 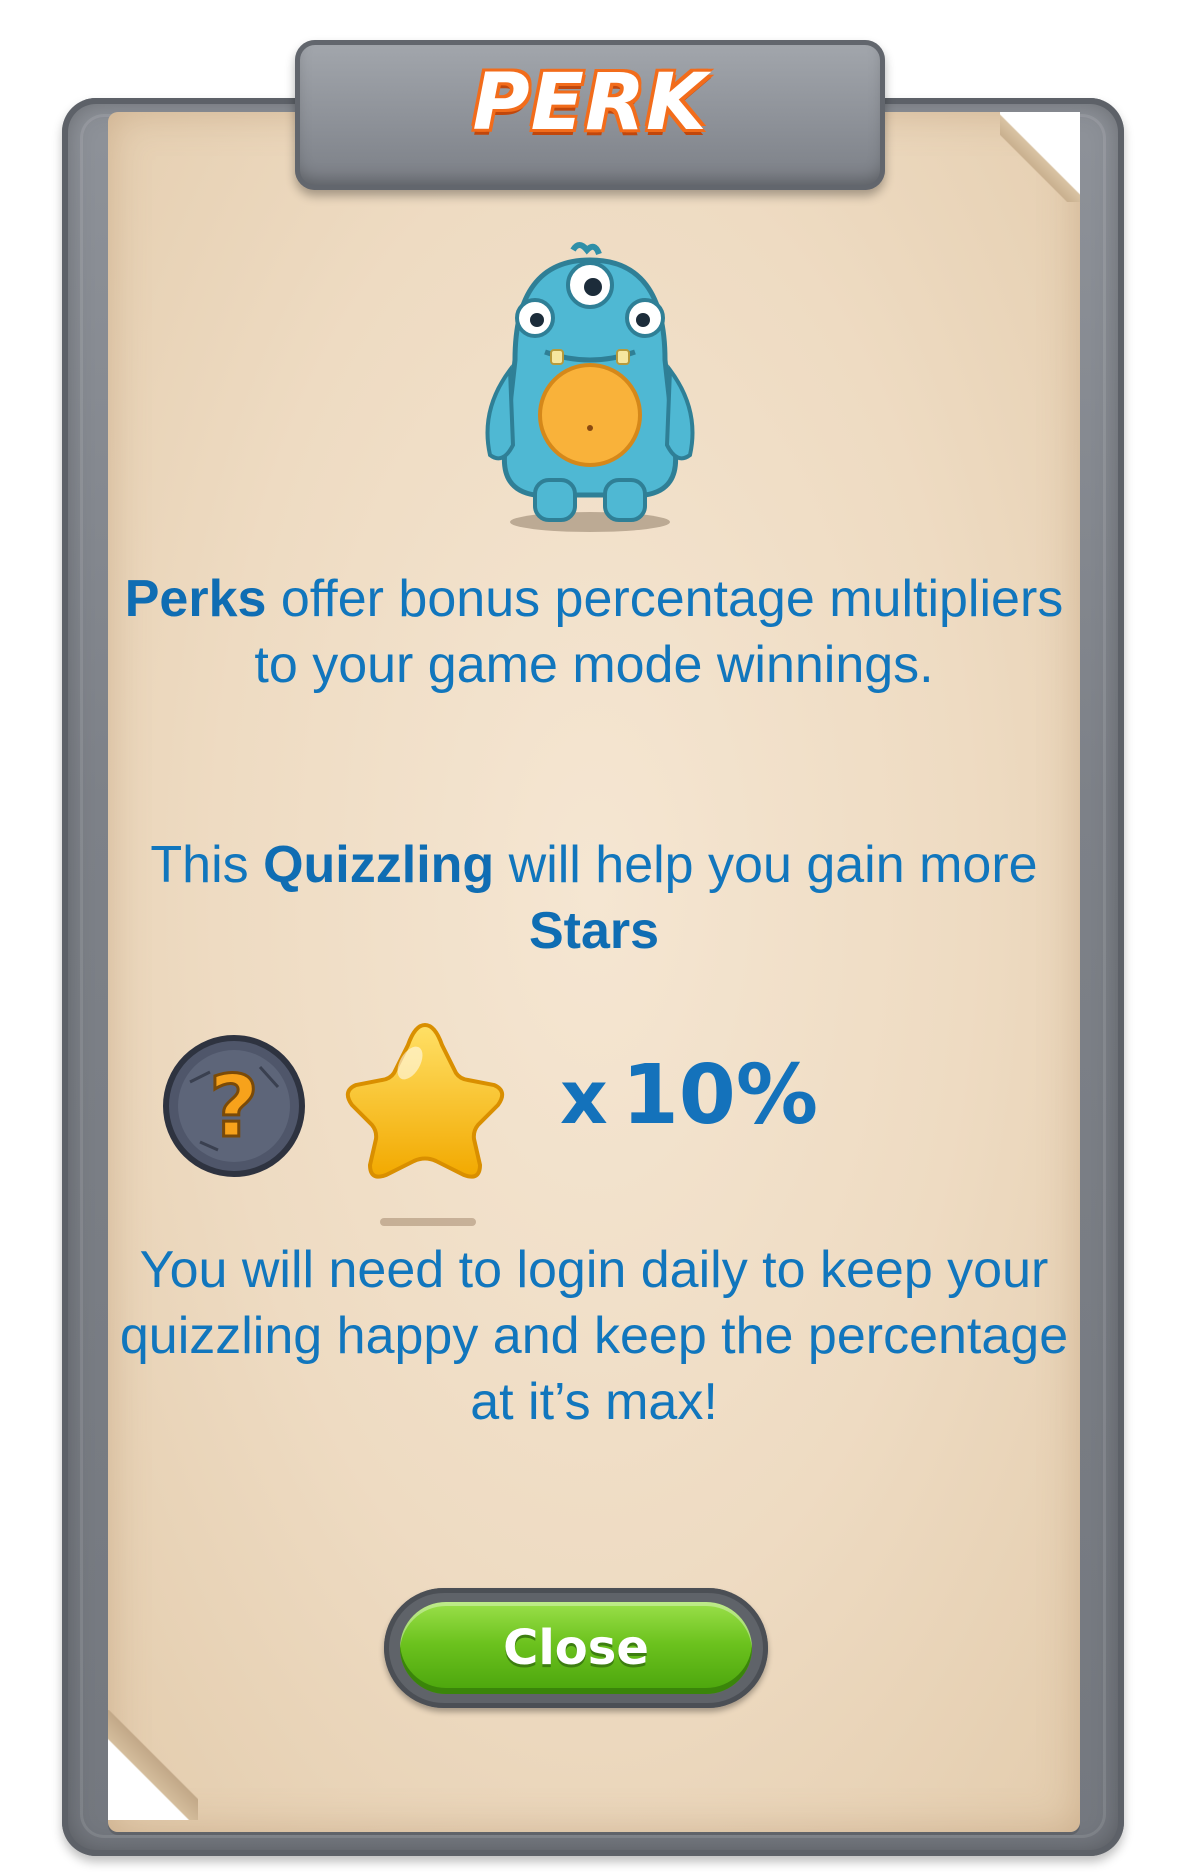 What do you see at coordinates (428, 1222) in the screenshot?
I see `divider-shadow` at bounding box center [428, 1222].